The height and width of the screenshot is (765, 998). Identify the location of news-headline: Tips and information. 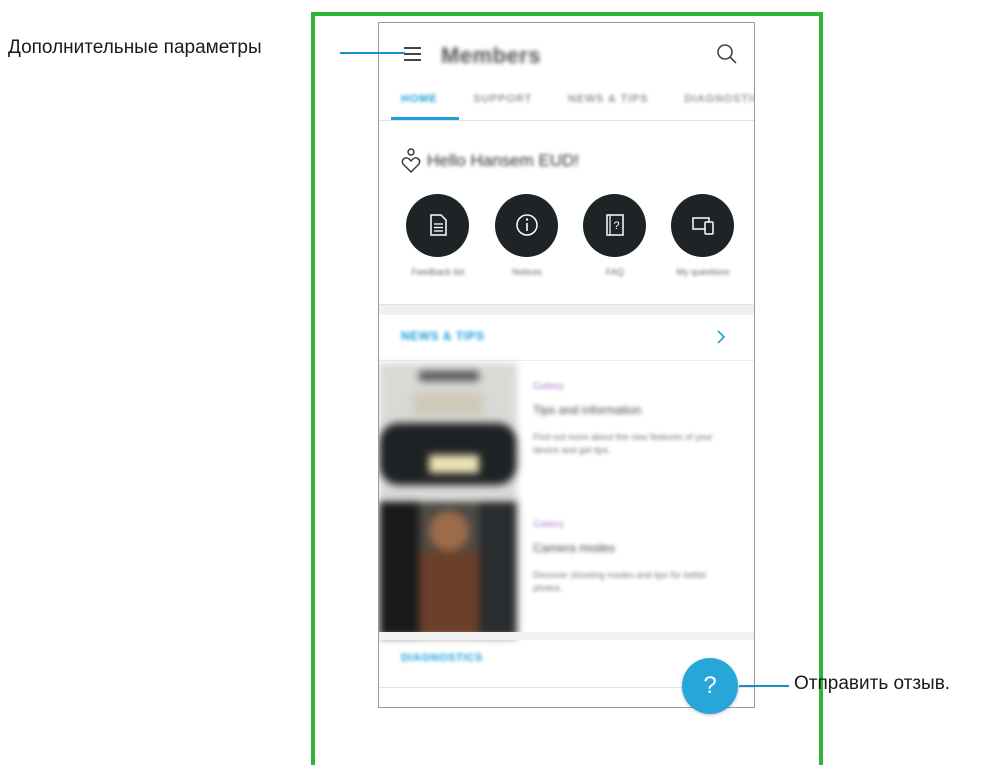
(587, 410).